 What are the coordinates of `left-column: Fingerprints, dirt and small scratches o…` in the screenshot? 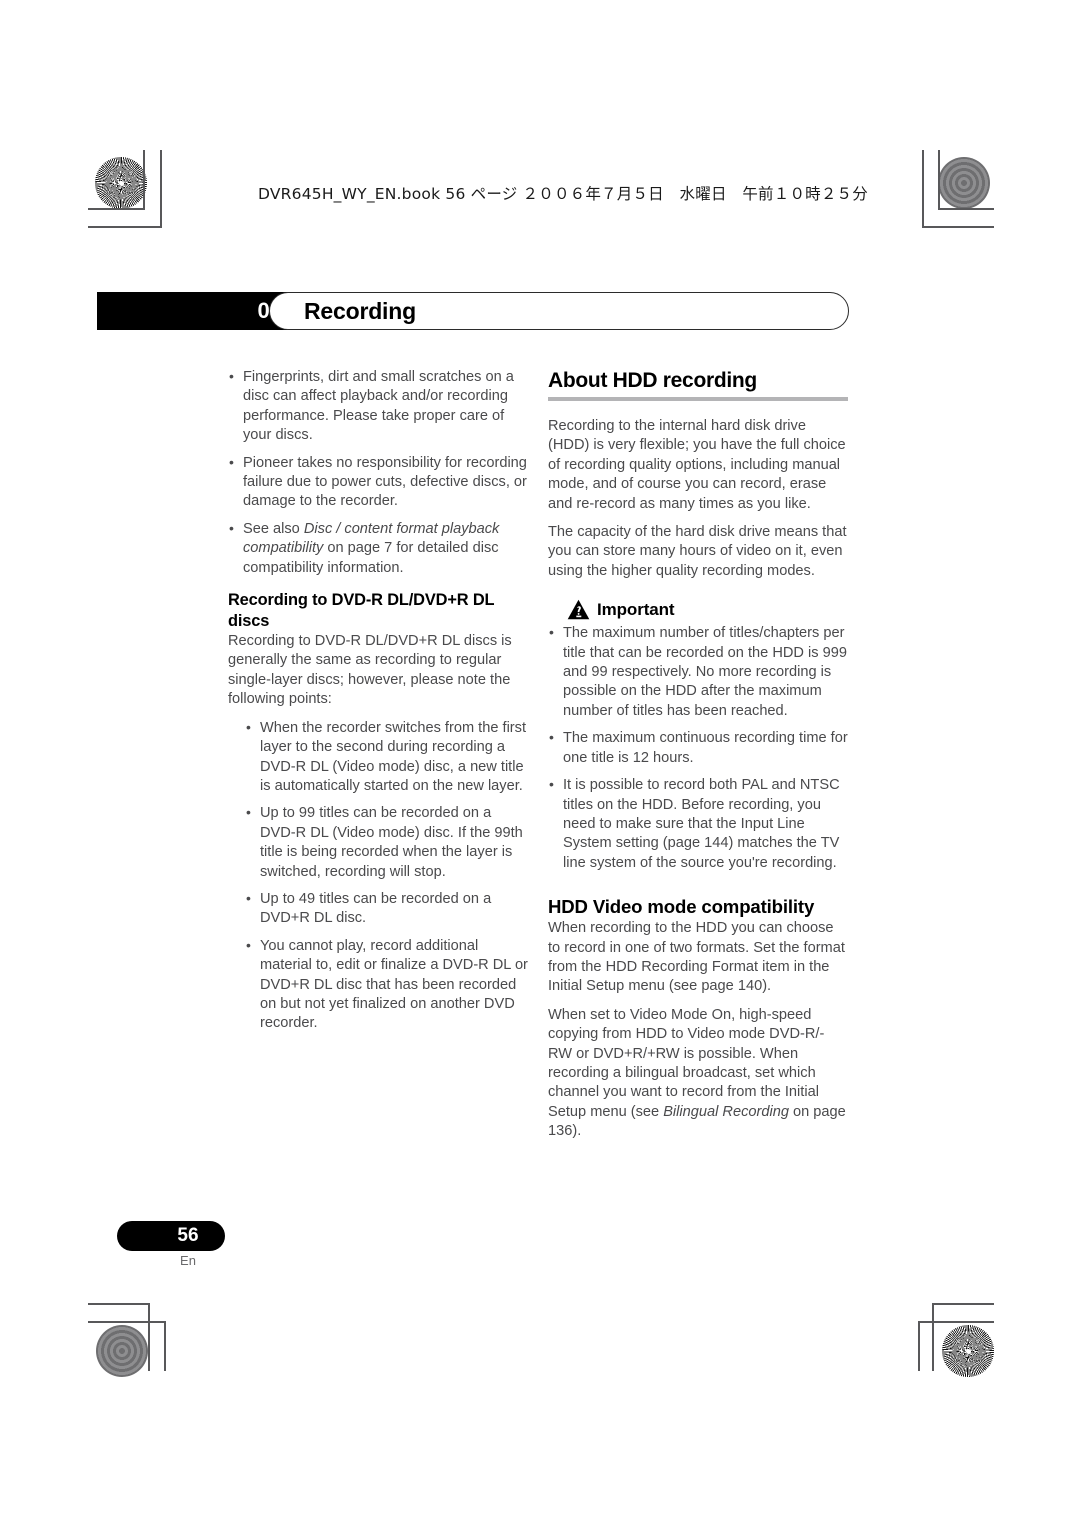 It's located at (378, 700).